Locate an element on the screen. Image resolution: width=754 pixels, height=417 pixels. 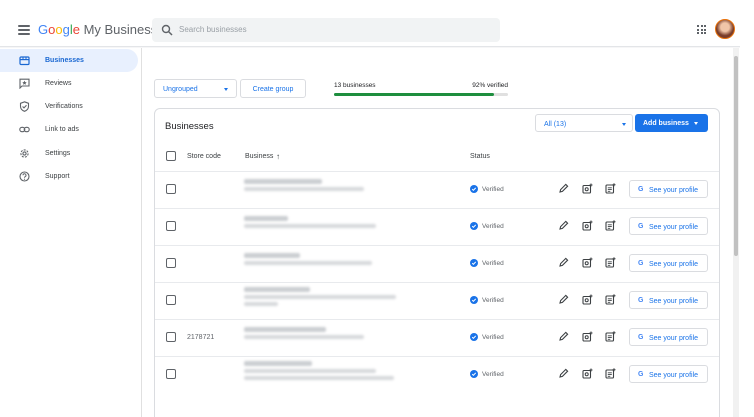
sidebar-item-support: Support is located at coordinates (69, 176).